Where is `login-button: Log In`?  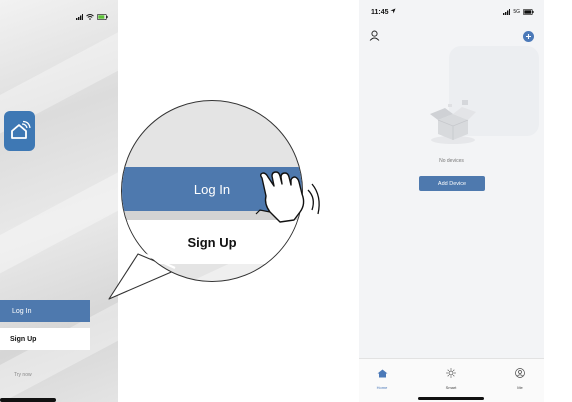 login-button: Log In is located at coordinates (45, 311).